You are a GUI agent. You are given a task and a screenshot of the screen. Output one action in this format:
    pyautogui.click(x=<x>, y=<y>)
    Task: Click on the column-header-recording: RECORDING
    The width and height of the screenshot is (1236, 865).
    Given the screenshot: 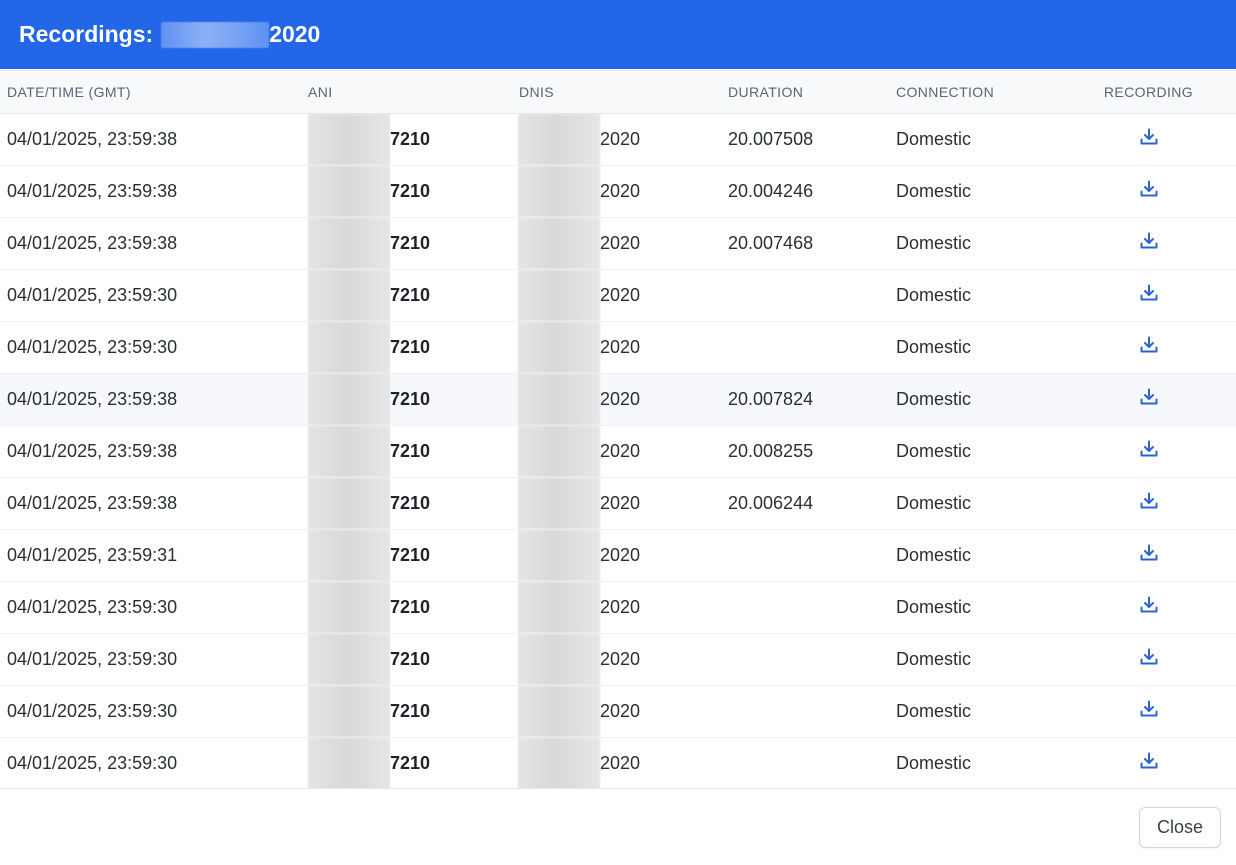 What is the action you would take?
    pyautogui.click(x=1148, y=92)
    